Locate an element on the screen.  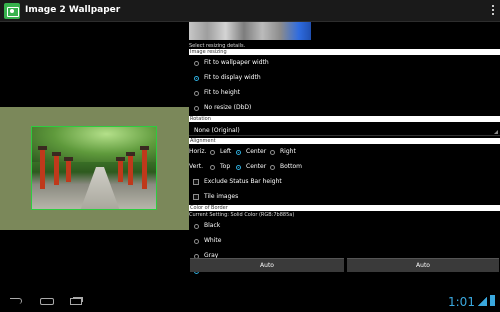
resize-option-row: No resize (DbD) is located at coordinates (344, 108).